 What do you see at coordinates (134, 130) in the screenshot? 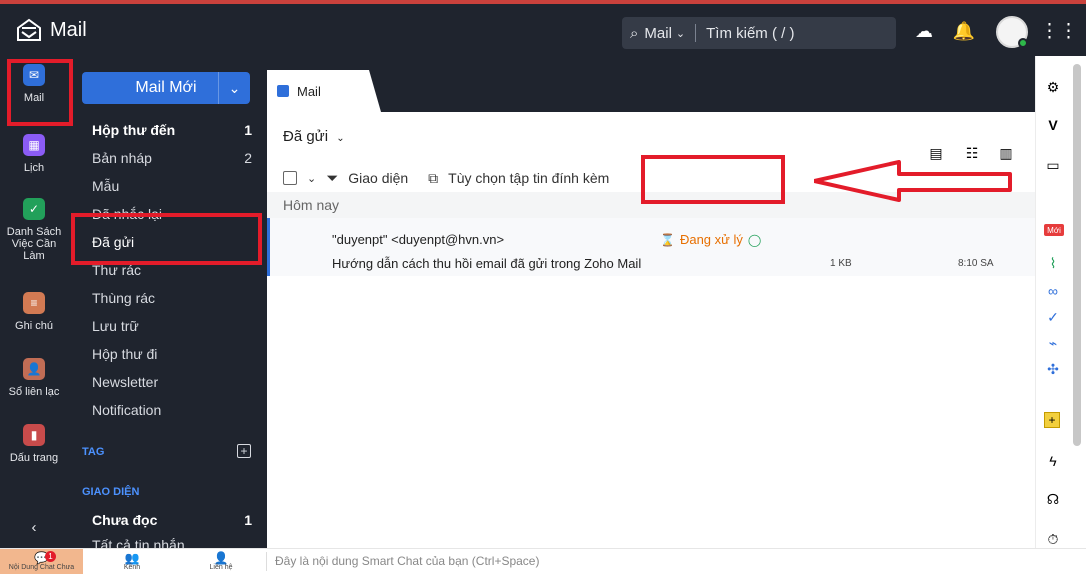
I see `folder-label: Hộp thư đến` at bounding box center [134, 130].